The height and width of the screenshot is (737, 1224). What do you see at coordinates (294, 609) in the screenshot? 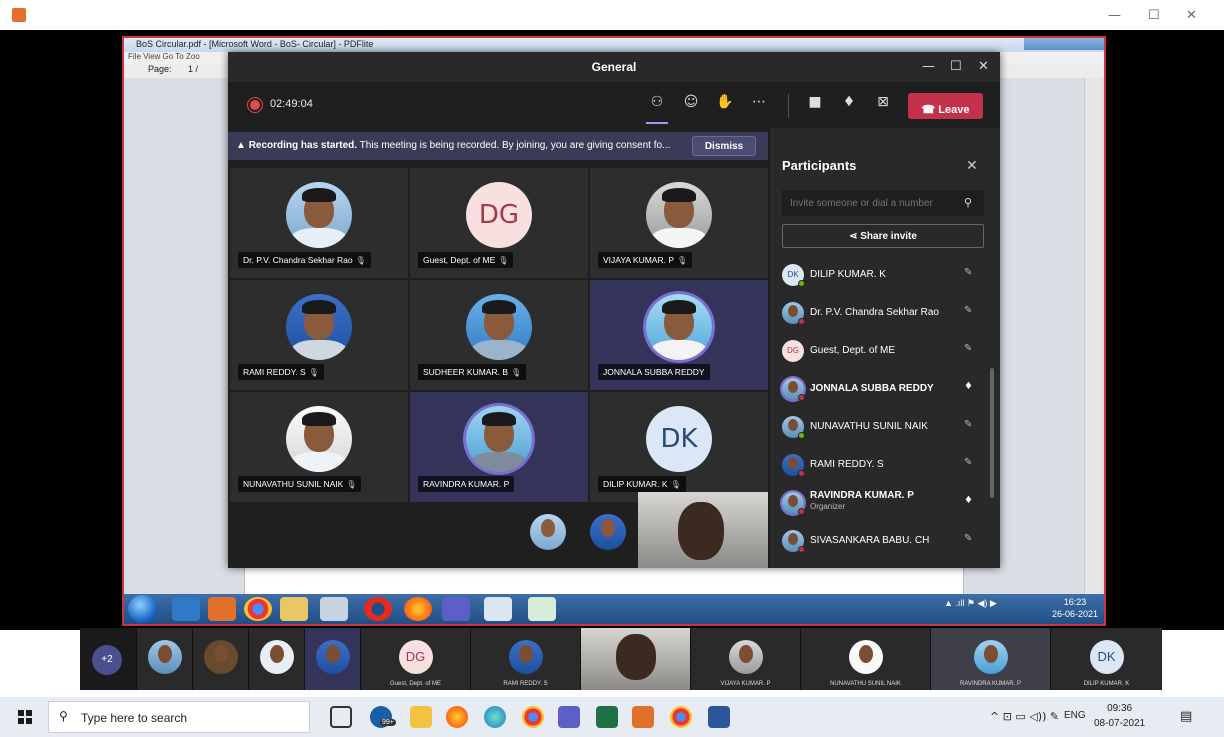
I see `folder-icon` at bounding box center [294, 609].